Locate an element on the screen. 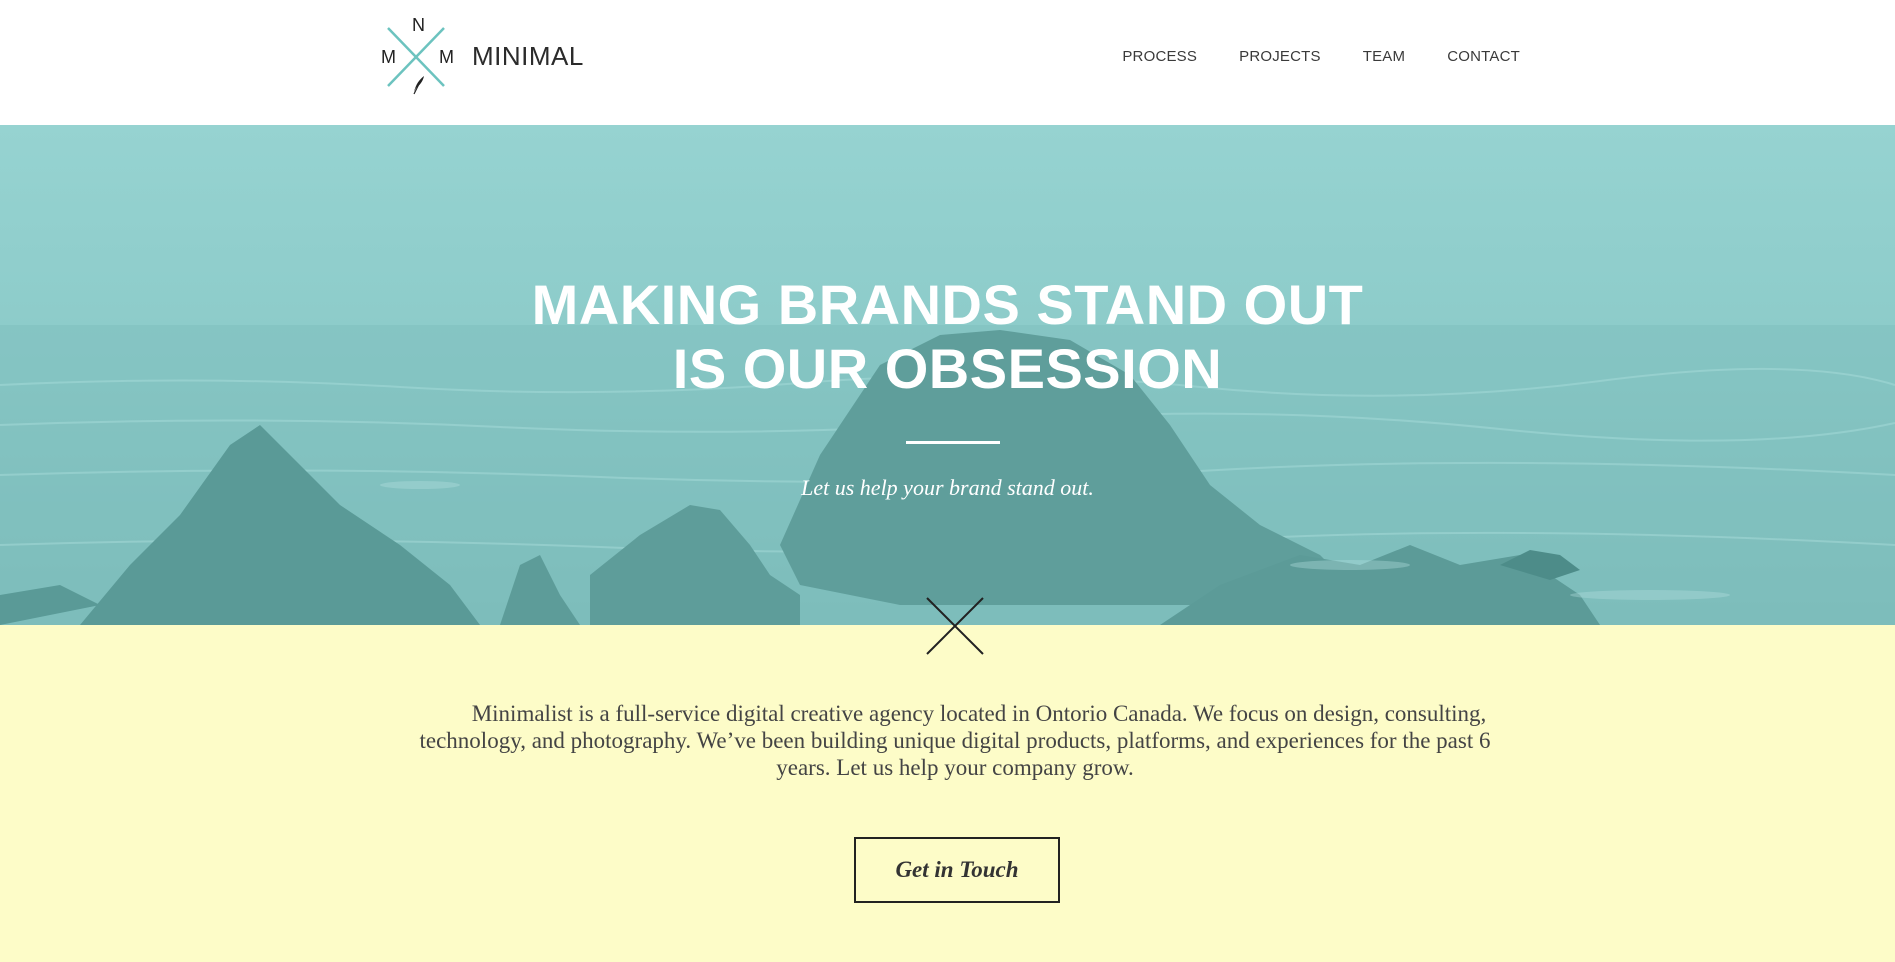 This screenshot has height=962, width=1895. hero-title-line-2: IS OUR OBSESSION is located at coordinates (947, 368).